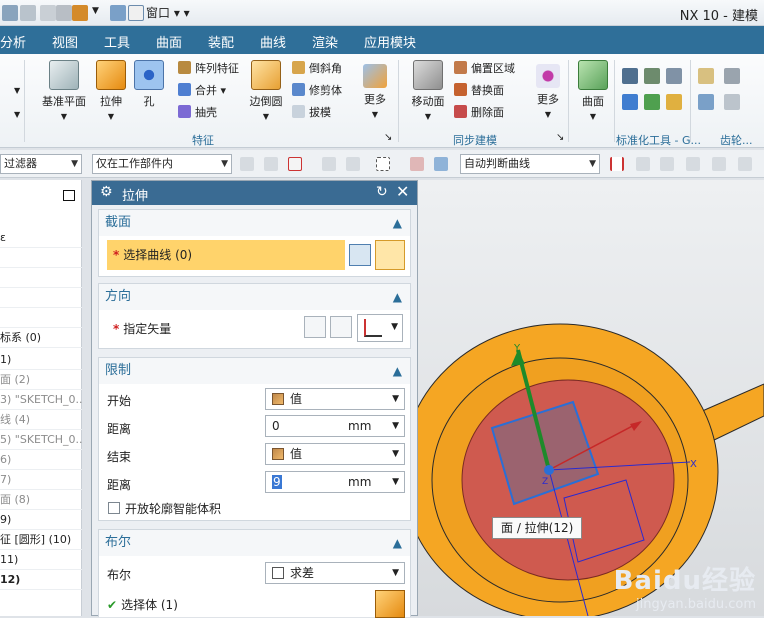 The height and width of the screenshot is (618, 764). What do you see at coordinates (254, 297) in the screenshot?
I see `direction-header: 方向 ▲` at bounding box center [254, 297].